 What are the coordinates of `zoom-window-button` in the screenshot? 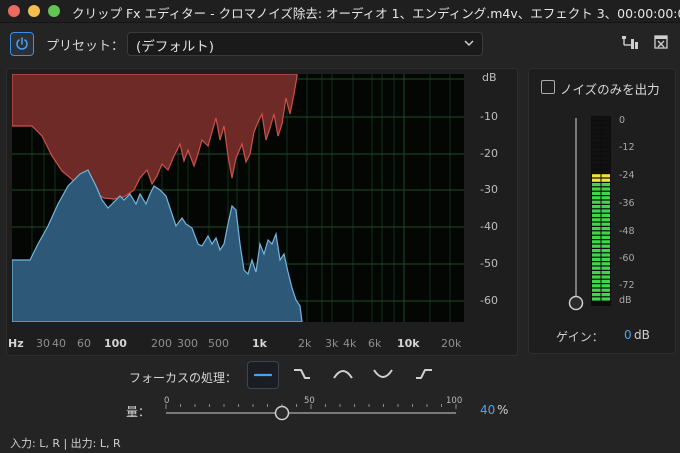 It's located at (54, 11).